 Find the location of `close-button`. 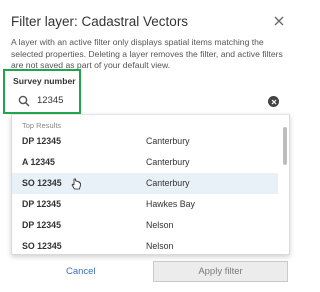

close-button is located at coordinates (279, 21).